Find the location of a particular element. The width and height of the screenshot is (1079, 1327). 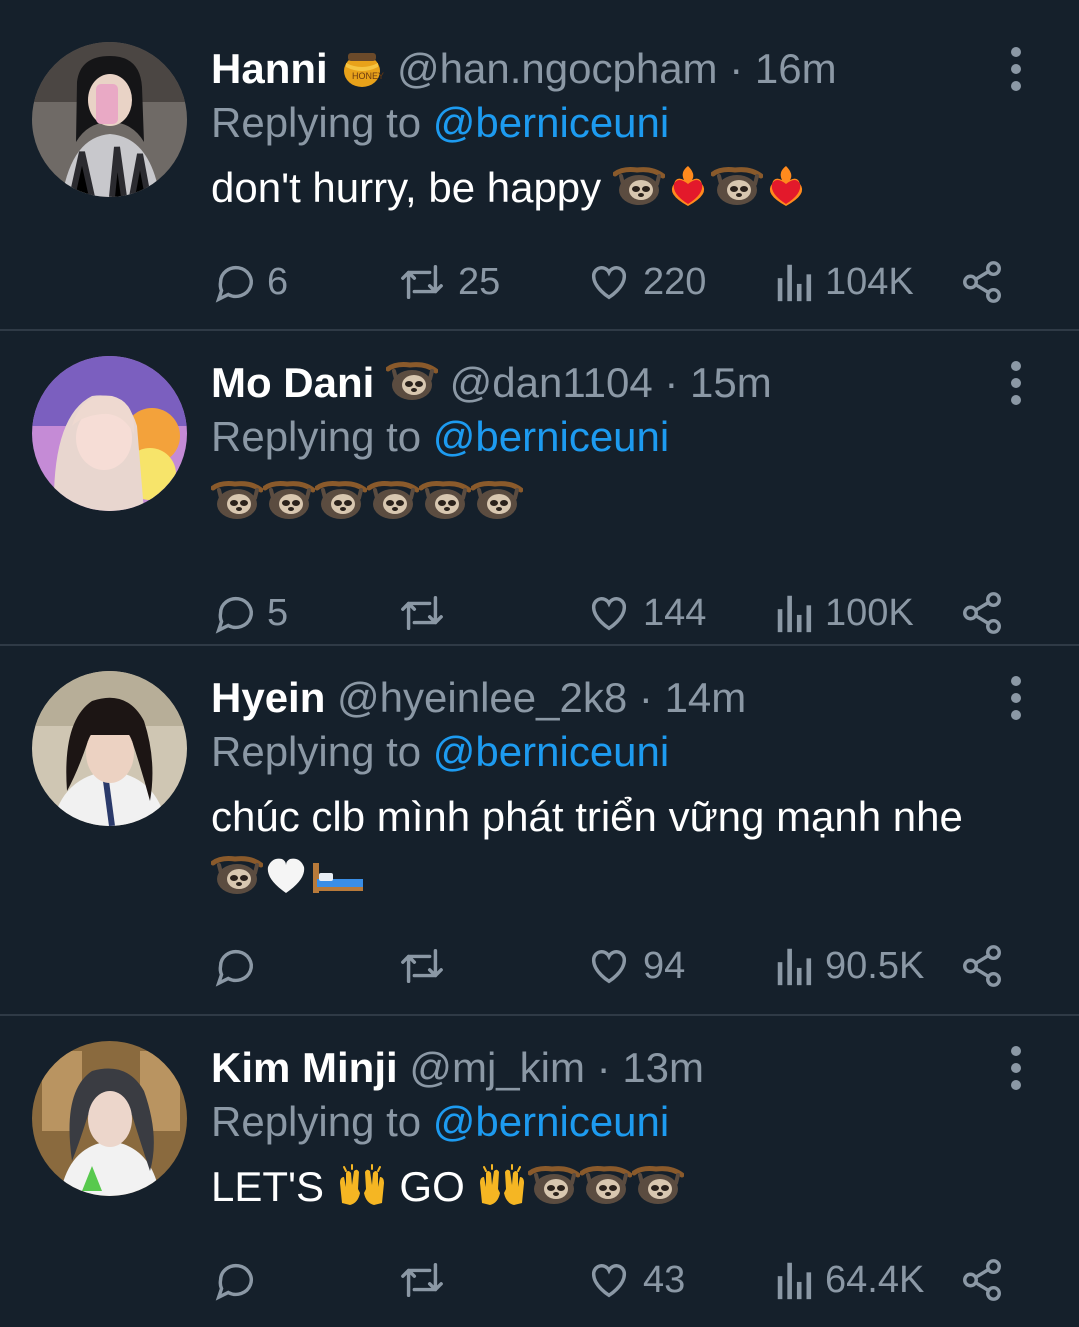

reply-button: 6 is located at coordinates (249, 282).